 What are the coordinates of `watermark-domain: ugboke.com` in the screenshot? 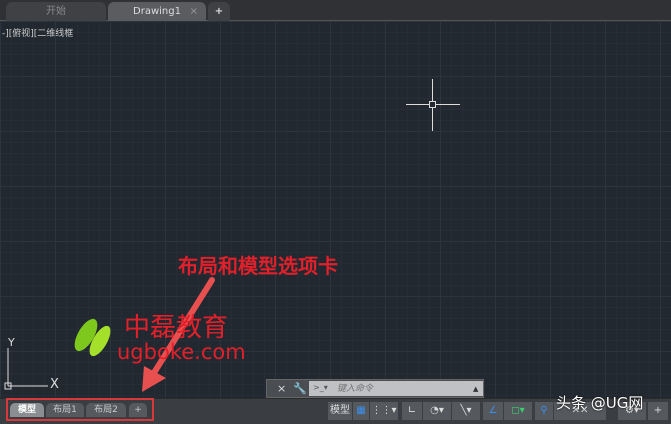 It's located at (181, 352).